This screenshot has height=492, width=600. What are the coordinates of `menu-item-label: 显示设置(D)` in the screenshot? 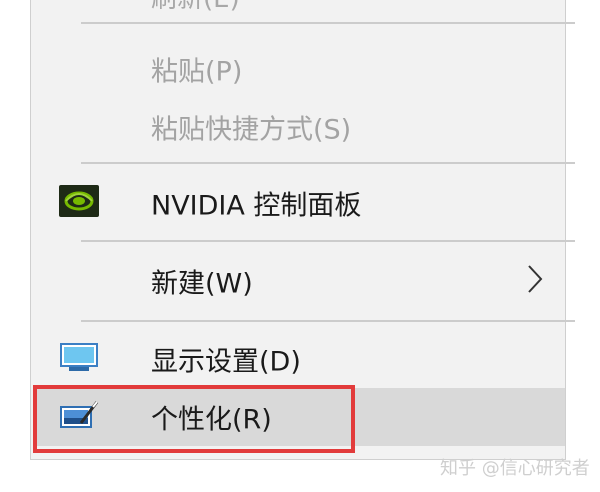 It's located at (226, 362).